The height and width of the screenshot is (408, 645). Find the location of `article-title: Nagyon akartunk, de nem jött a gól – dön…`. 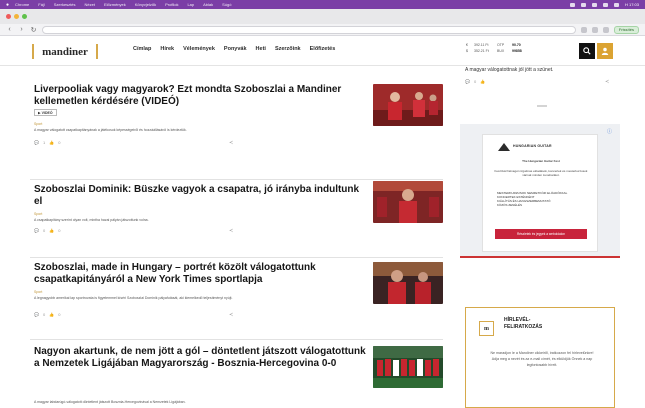

article-title: Nagyon akartunk, de nem jött a gól – dön… is located at coordinates (201, 358).